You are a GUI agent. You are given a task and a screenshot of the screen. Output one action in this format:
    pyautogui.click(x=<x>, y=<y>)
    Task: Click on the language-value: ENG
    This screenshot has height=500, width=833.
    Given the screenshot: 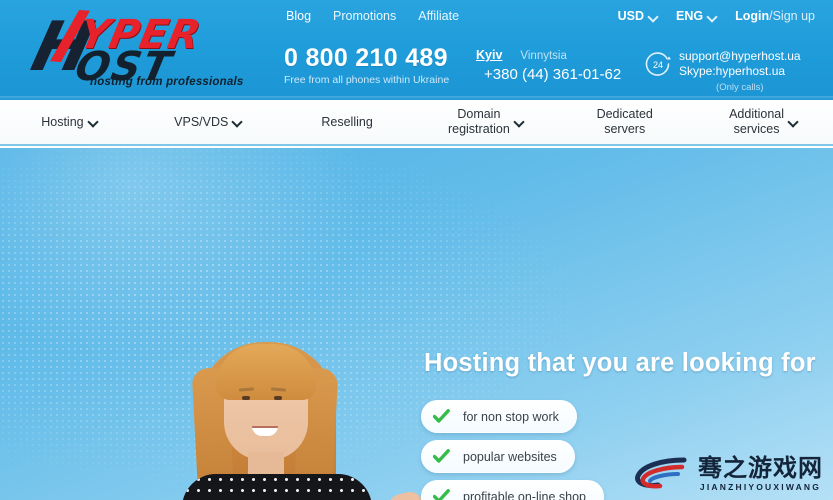 What is the action you would take?
    pyautogui.click(x=690, y=16)
    